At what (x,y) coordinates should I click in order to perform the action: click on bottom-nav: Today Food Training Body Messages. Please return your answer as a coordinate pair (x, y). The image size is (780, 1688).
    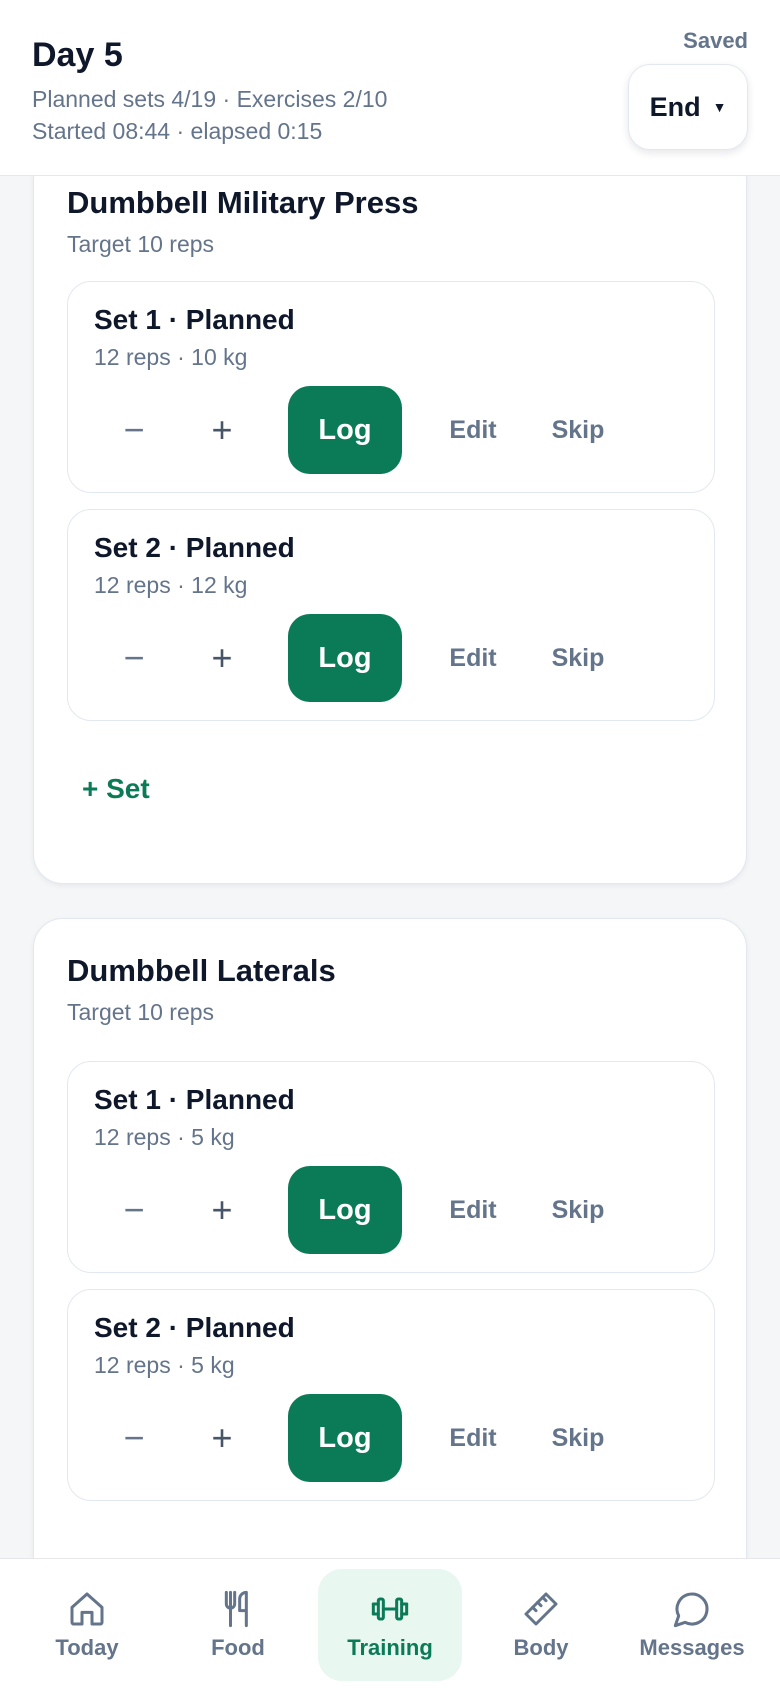
    Looking at the image, I should click on (390, 1623).